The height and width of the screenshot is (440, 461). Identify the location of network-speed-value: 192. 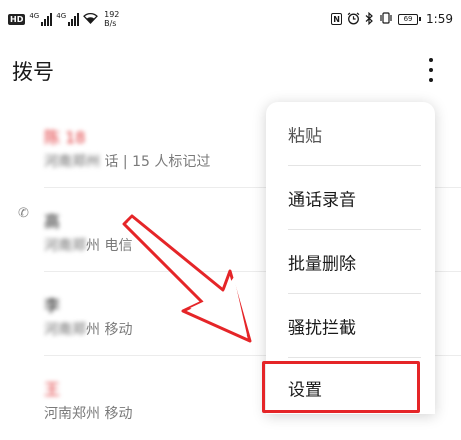
(112, 14).